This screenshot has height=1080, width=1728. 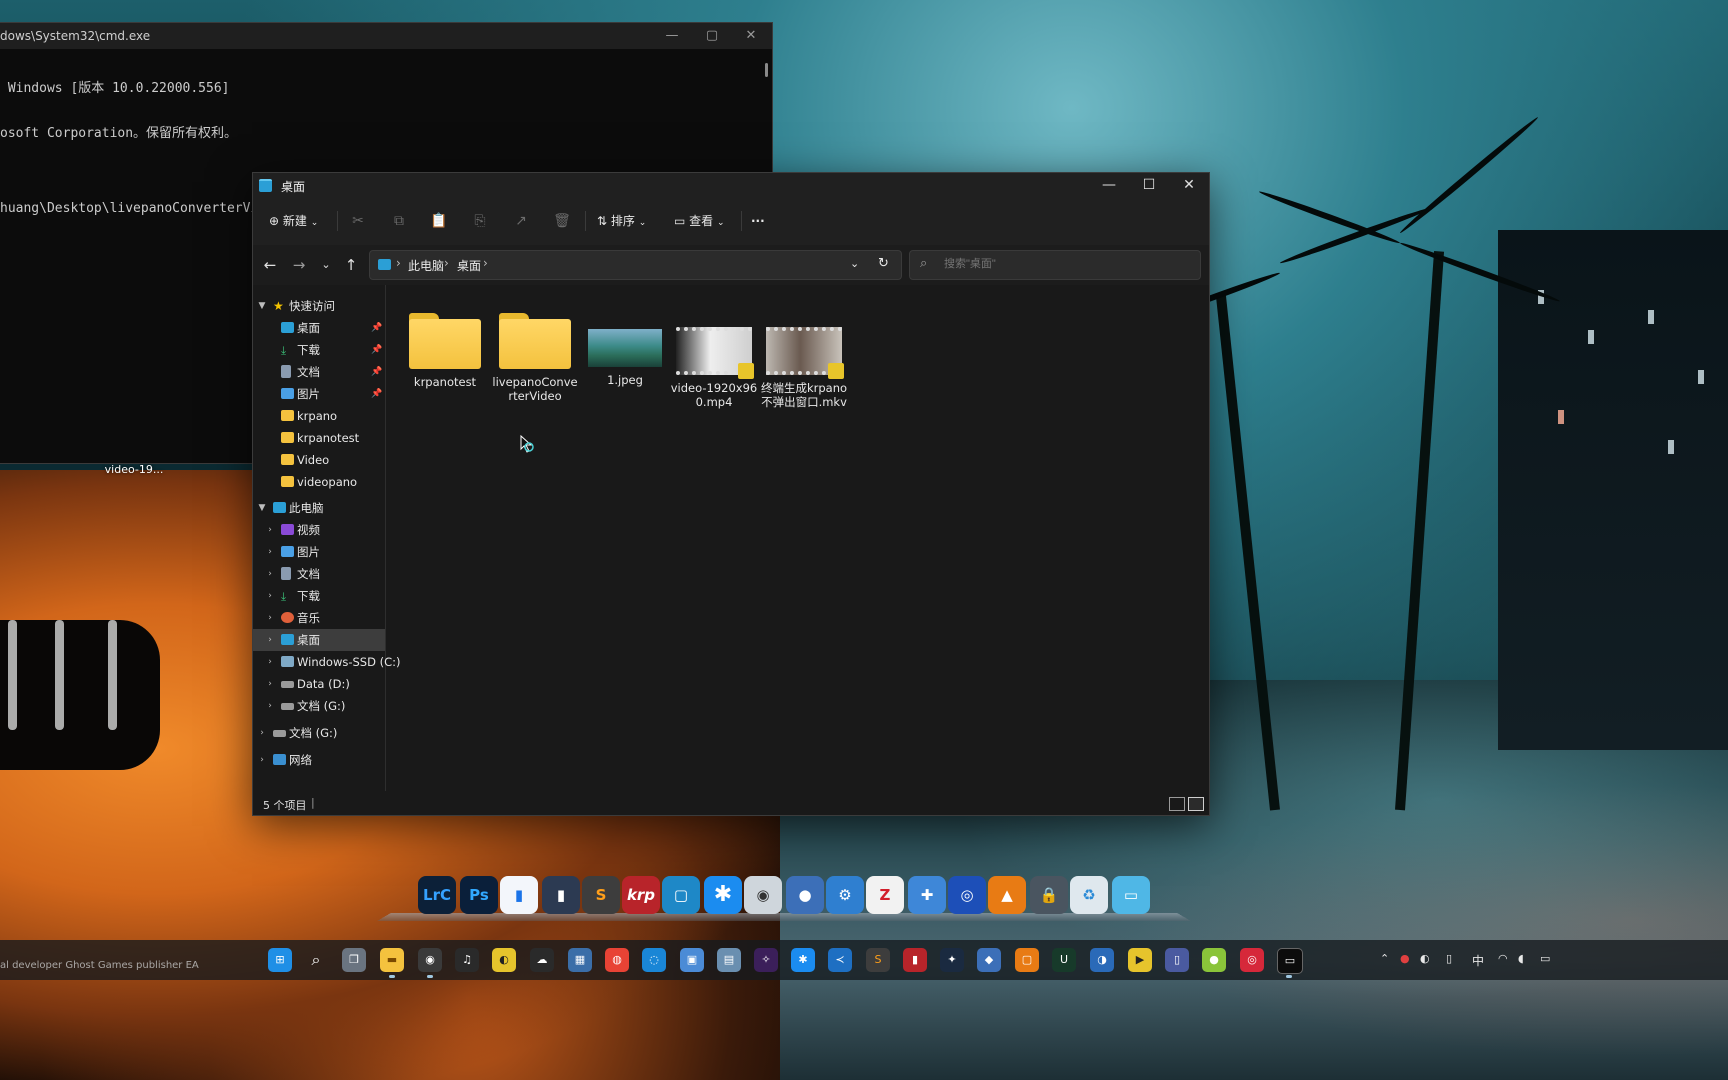 I want to click on forward-arrow-icon: →, so click(x=299, y=265).